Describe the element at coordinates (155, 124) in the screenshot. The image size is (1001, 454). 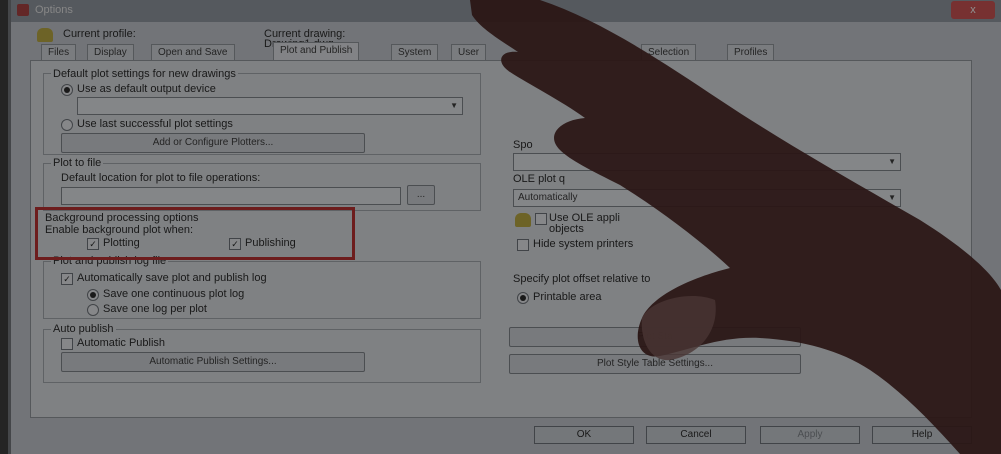
I see `use-last-successful-label: Use last successful plot settings` at that location.